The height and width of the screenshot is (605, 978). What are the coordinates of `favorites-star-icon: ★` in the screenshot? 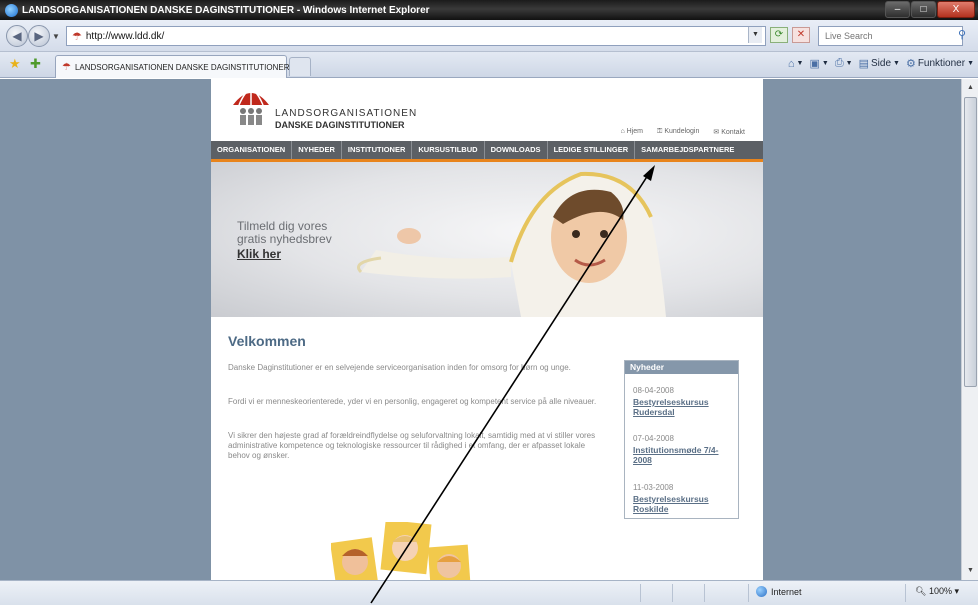 It's located at (15, 64).